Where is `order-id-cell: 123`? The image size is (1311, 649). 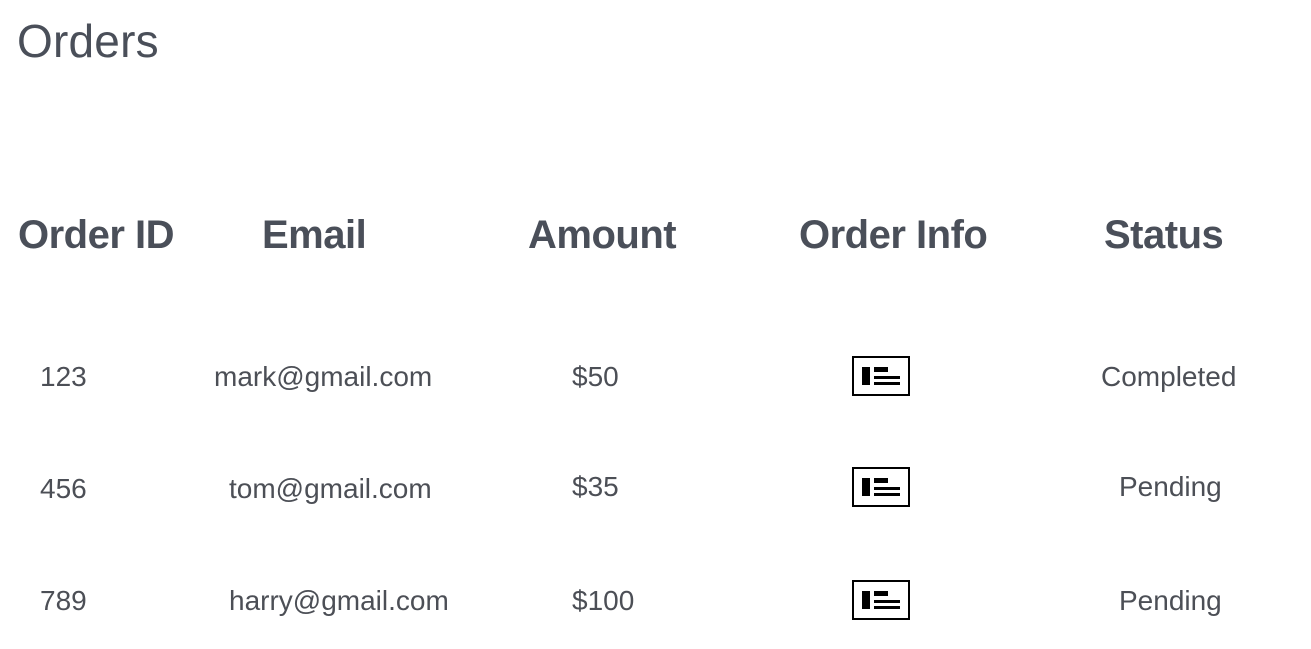 order-id-cell: 123 is located at coordinates (63, 376).